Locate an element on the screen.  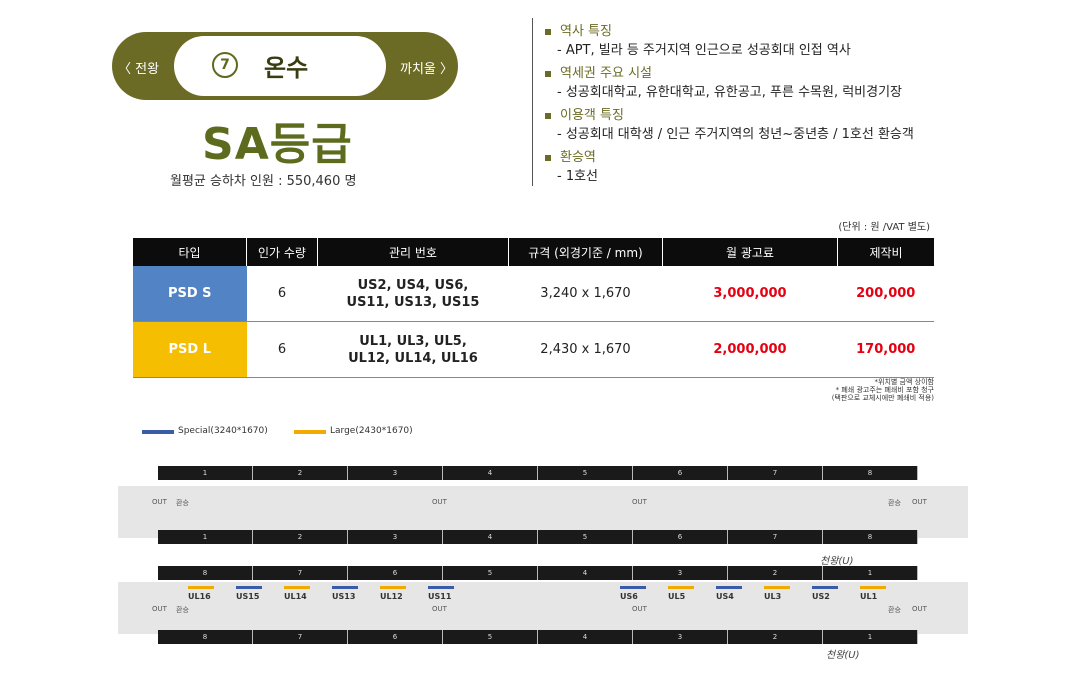
fee-cell: 3,000,000 is located at coordinates (750, 294).